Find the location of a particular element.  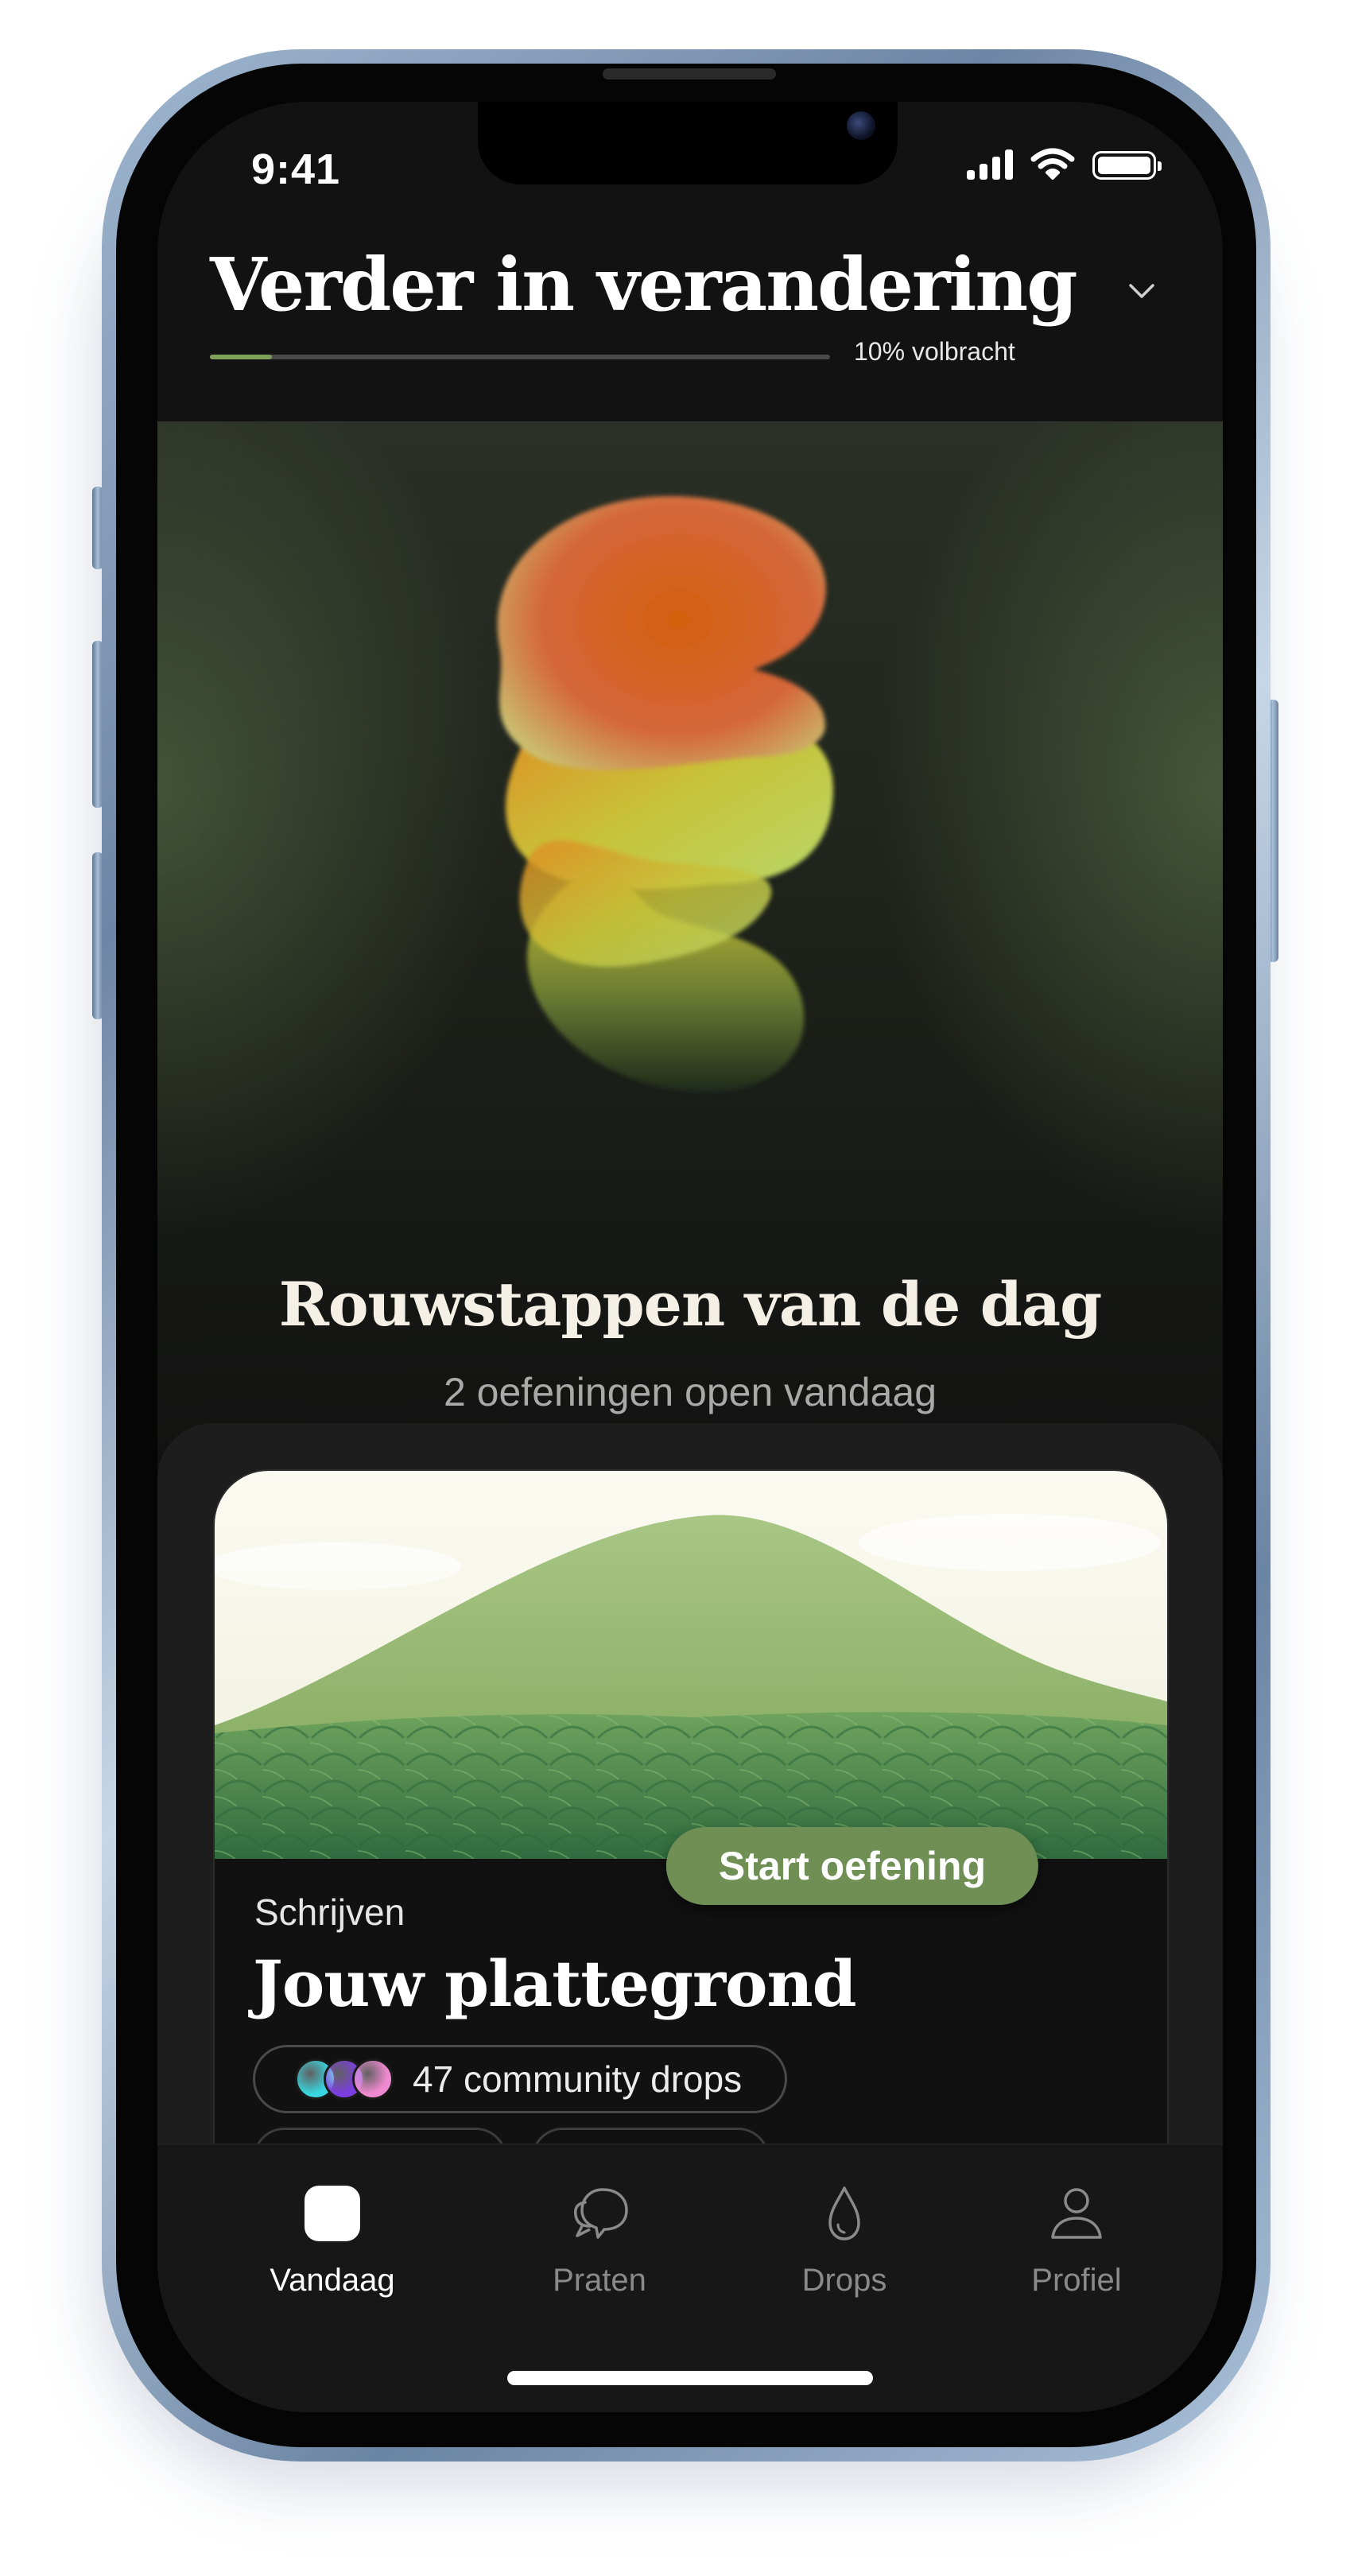

front-camera is located at coordinates (861, 125).